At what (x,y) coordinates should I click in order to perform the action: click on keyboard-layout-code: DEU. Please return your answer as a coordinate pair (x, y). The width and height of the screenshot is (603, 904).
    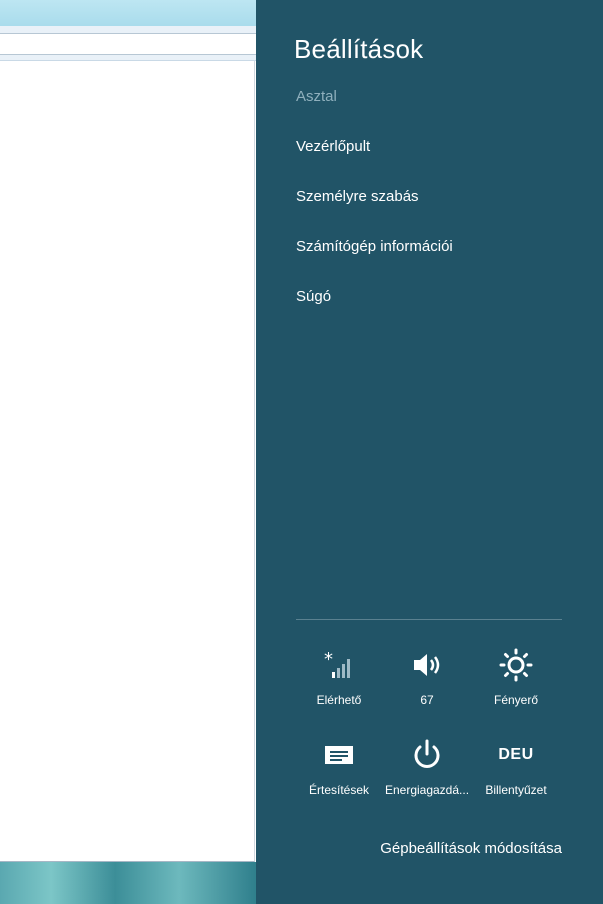
    Looking at the image, I should click on (516, 754).